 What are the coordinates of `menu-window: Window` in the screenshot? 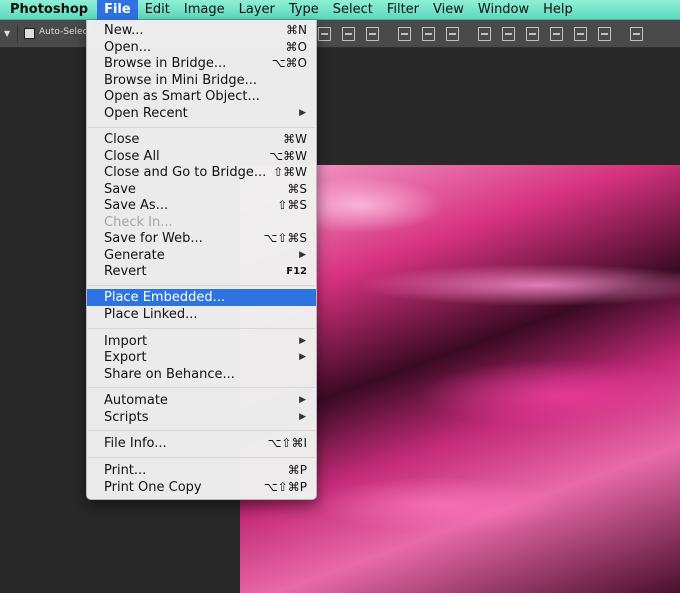 It's located at (503, 10).